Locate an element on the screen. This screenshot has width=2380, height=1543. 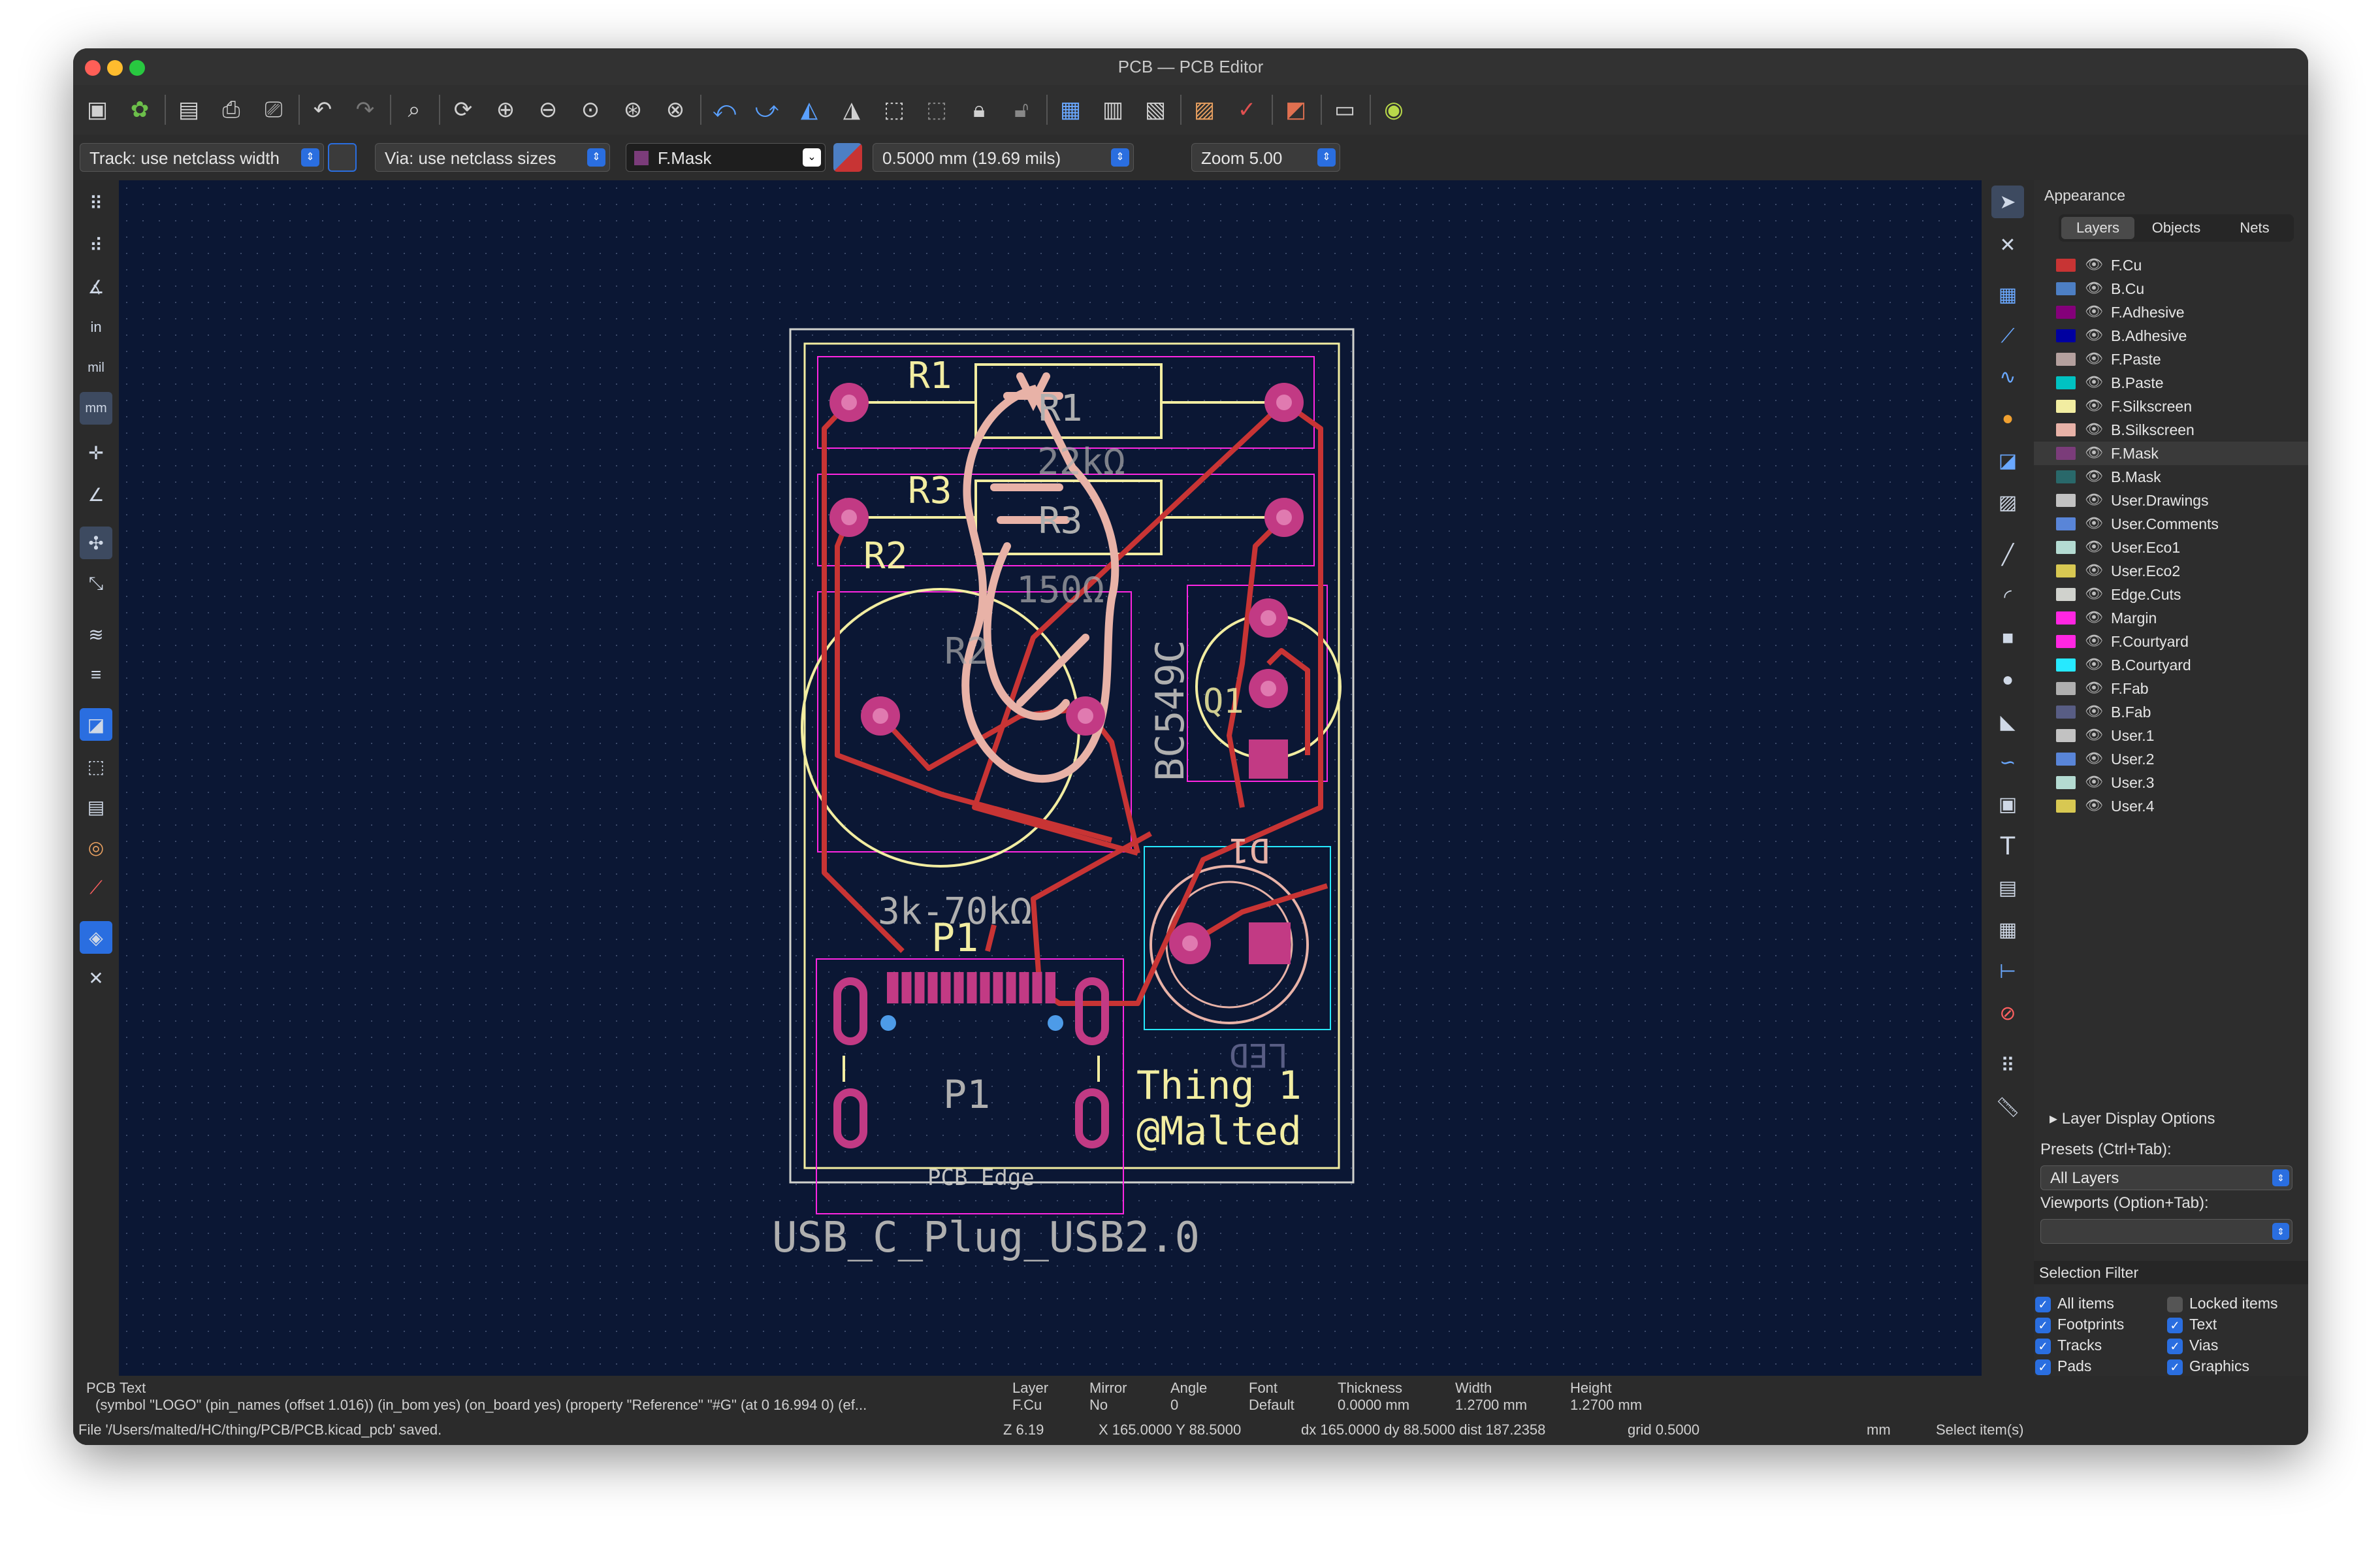
layer-row: 👁︎ User.Drawings is located at coordinates (2171, 500).